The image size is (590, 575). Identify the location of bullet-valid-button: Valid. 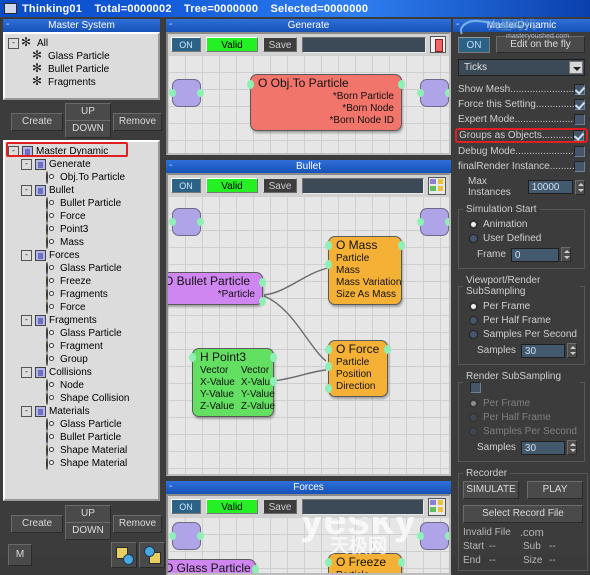
(232, 185).